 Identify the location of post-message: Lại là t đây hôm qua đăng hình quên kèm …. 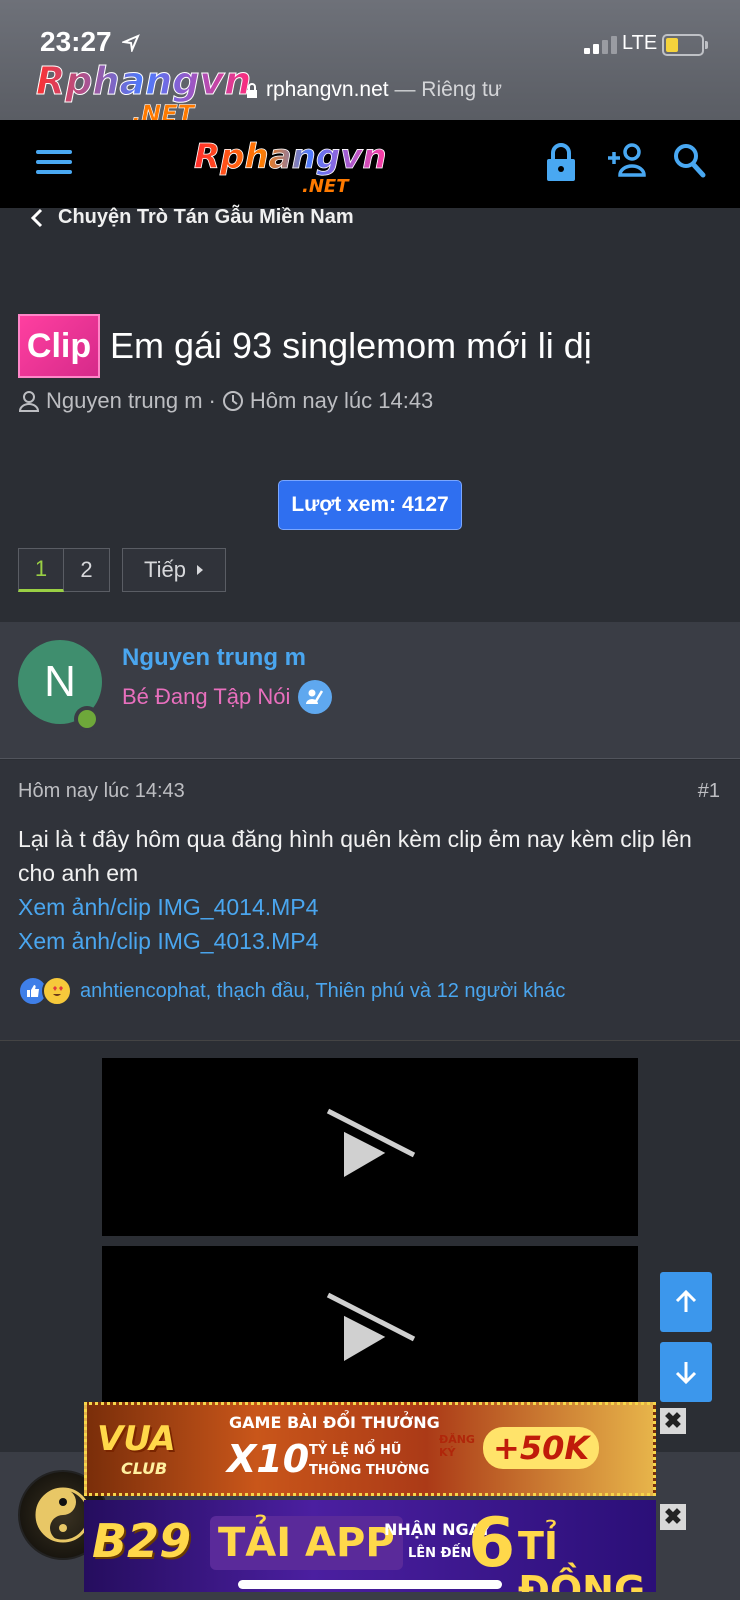
(368, 890).